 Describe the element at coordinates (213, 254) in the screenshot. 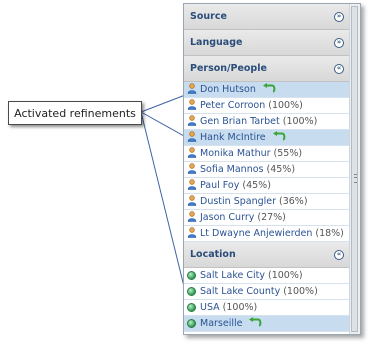

I see `section-title: Location` at that location.